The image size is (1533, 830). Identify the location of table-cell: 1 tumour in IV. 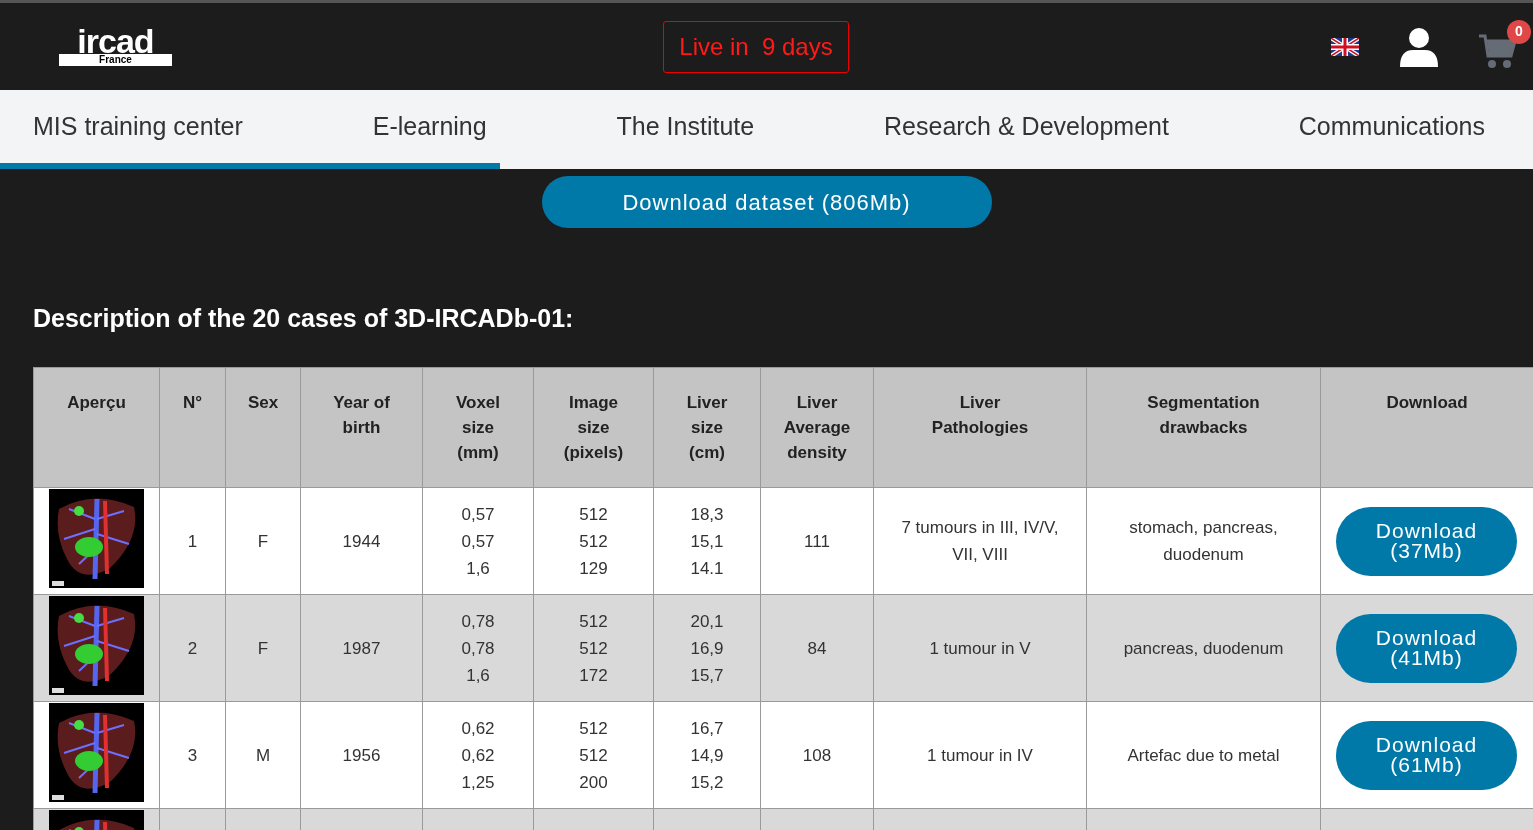
(980, 755).